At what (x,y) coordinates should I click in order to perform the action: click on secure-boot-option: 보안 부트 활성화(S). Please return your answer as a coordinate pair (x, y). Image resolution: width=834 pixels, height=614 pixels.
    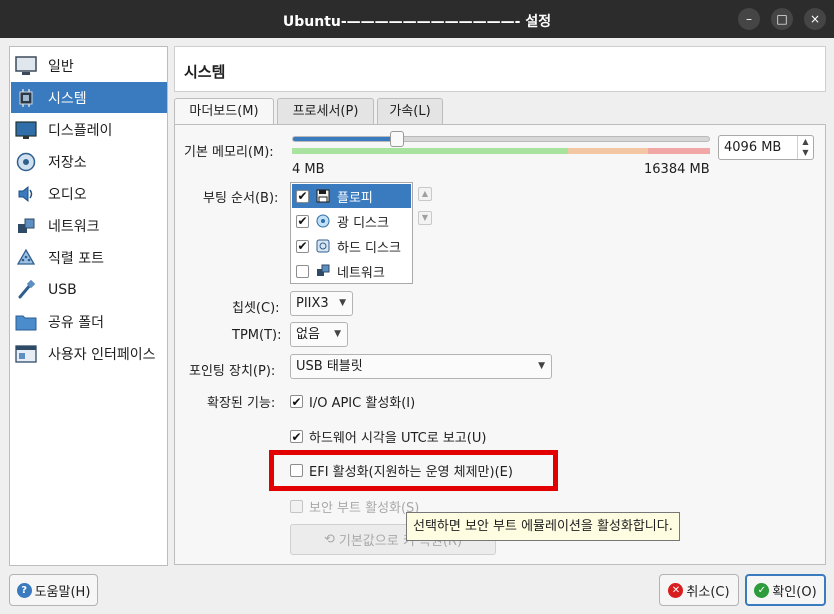
    Looking at the image, I should click on (354, 506).